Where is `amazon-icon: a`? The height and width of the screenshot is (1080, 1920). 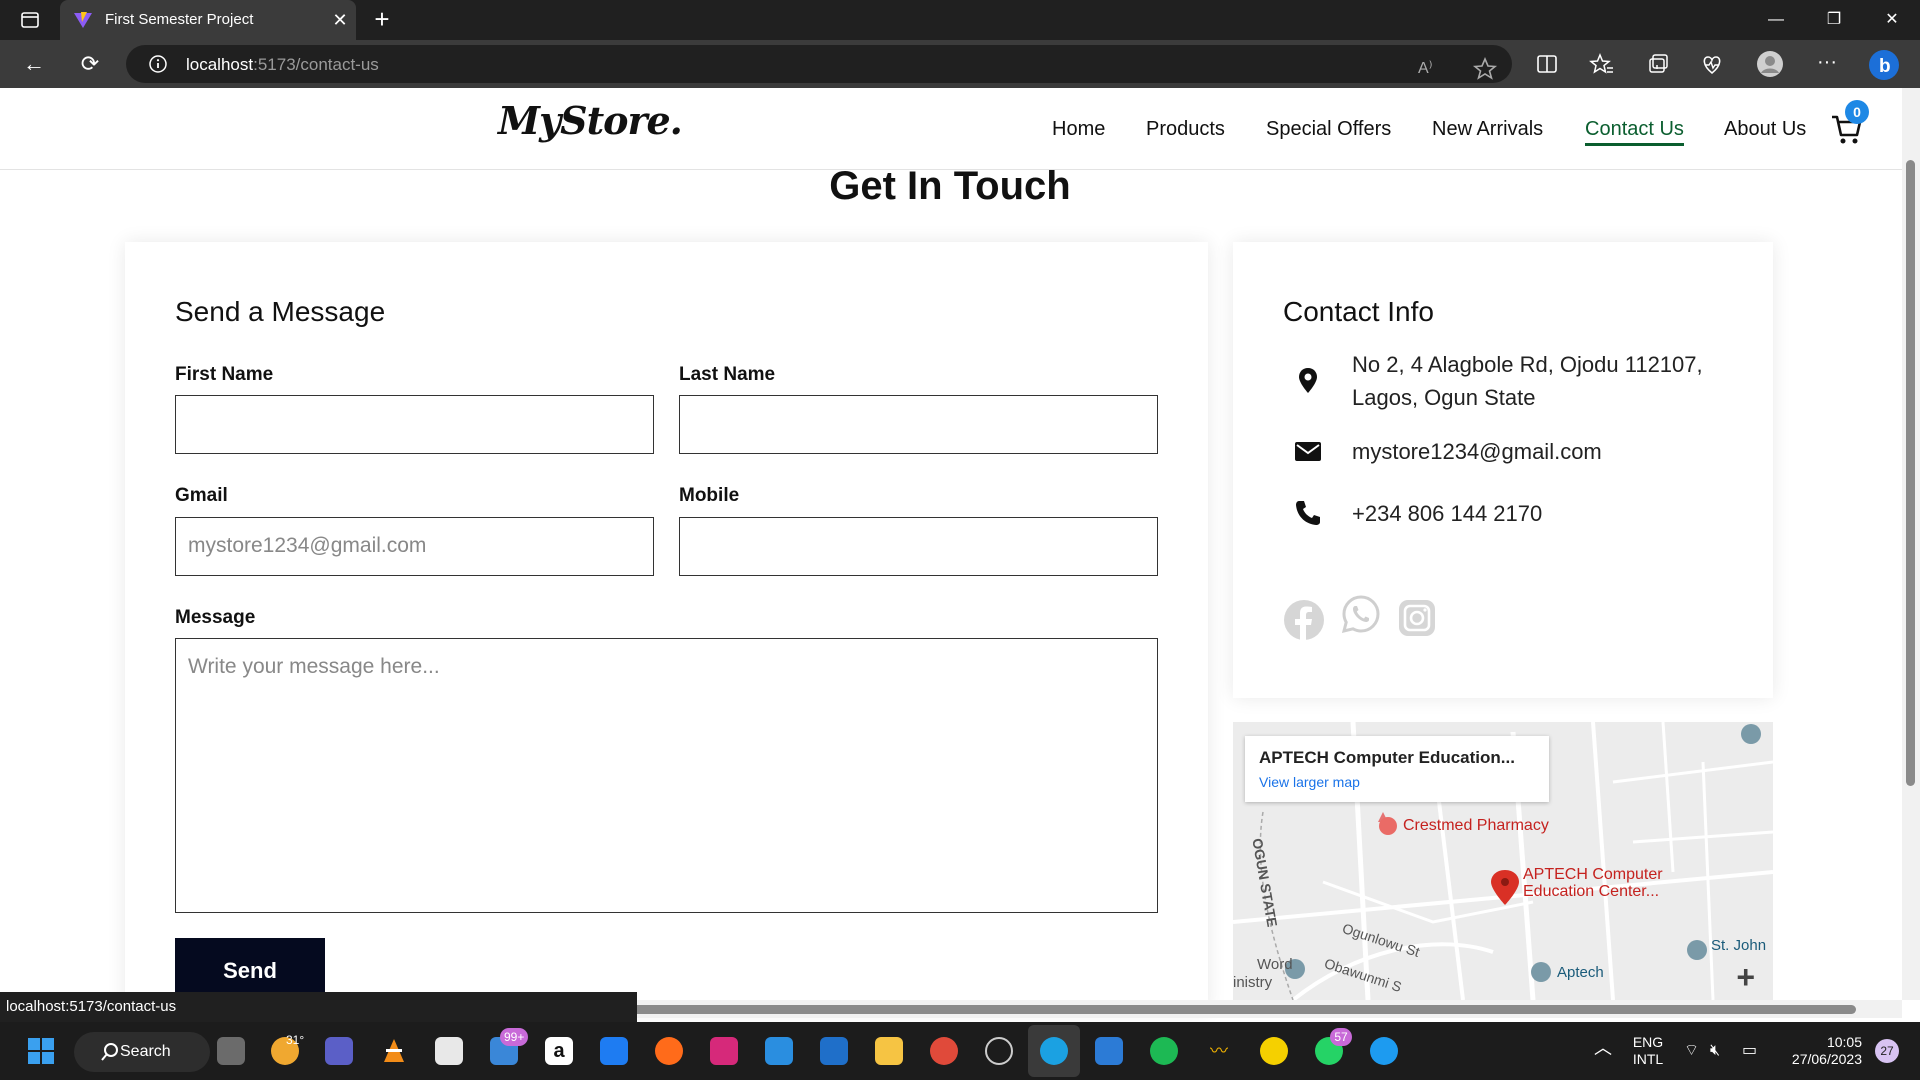 amazon-icon: a is located at coordinates (559, 1051).